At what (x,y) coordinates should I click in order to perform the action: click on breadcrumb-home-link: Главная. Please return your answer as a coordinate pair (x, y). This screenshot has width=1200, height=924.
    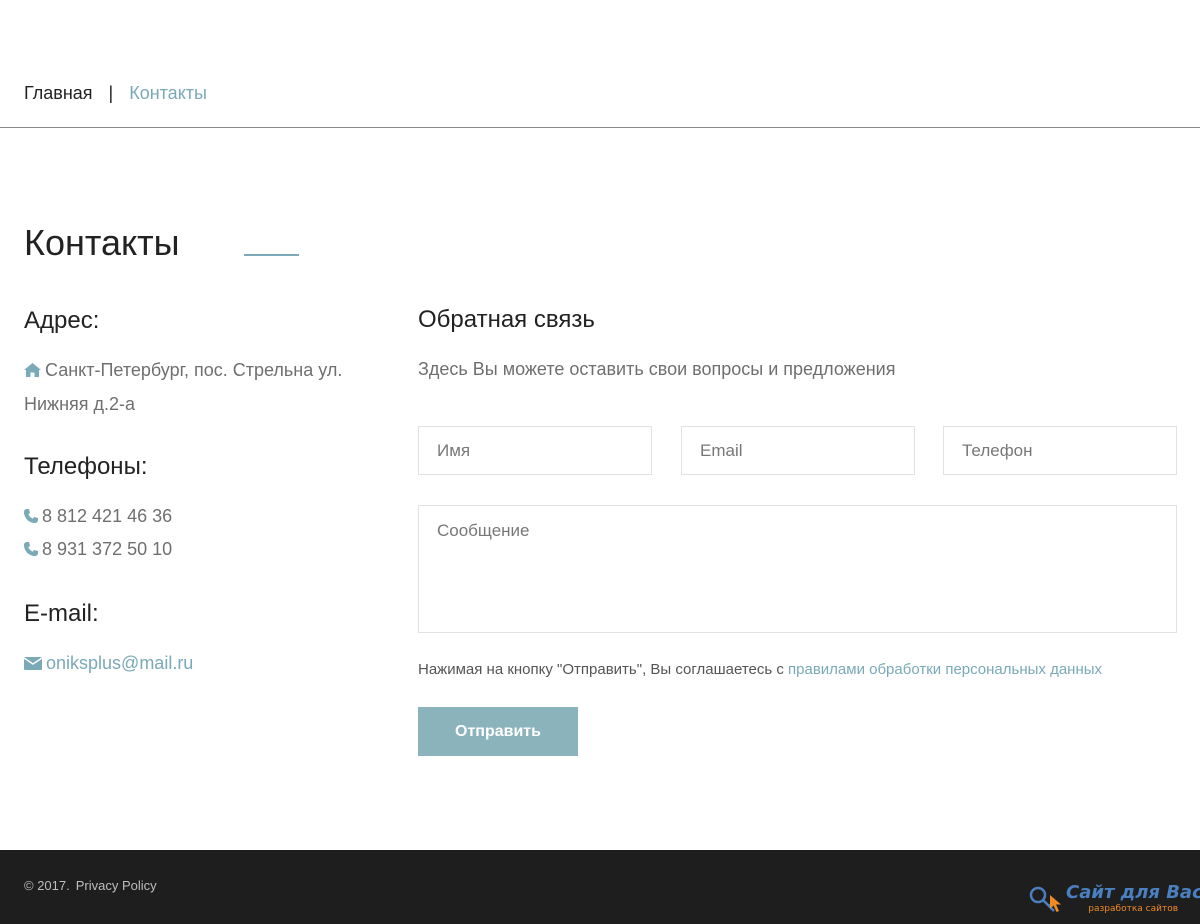
    Looking at the image, I should click on (58, 93).